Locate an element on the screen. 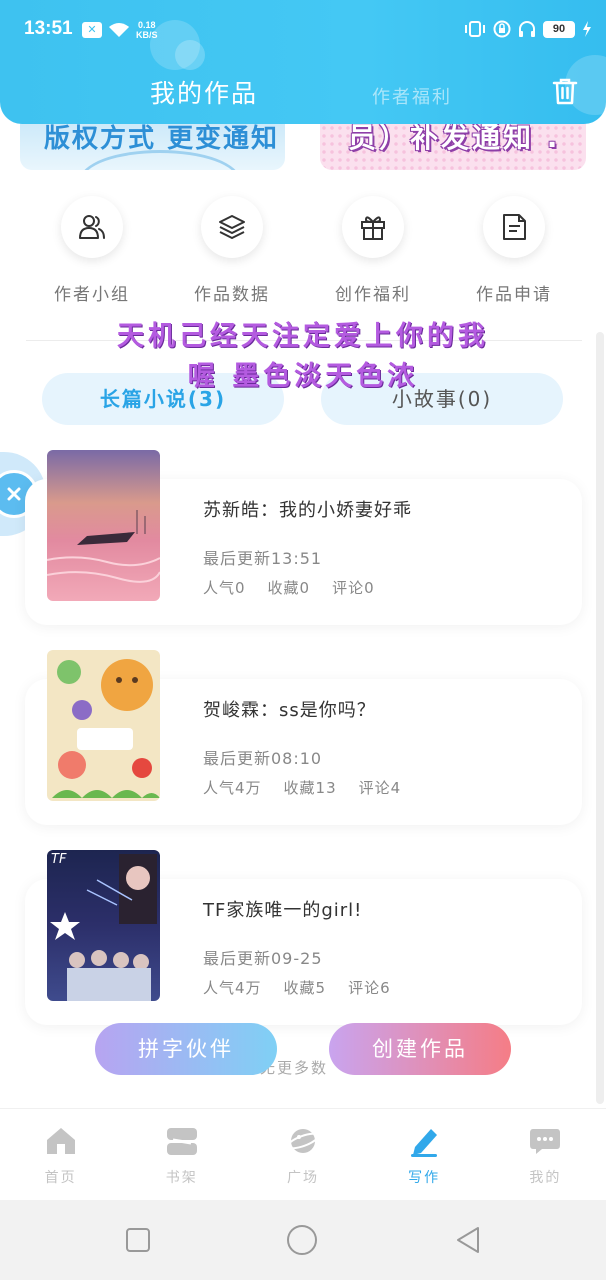  work-cover-image: TF is located at coordinates (103, 925).